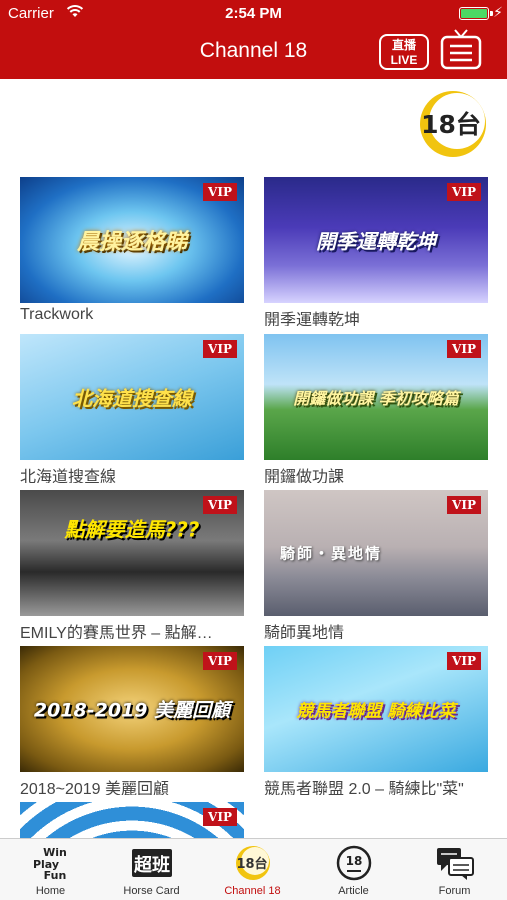 The width and height of the screenshot is (507, 900). I want to click on horse-card-icon: 超班, so click(151, 863).